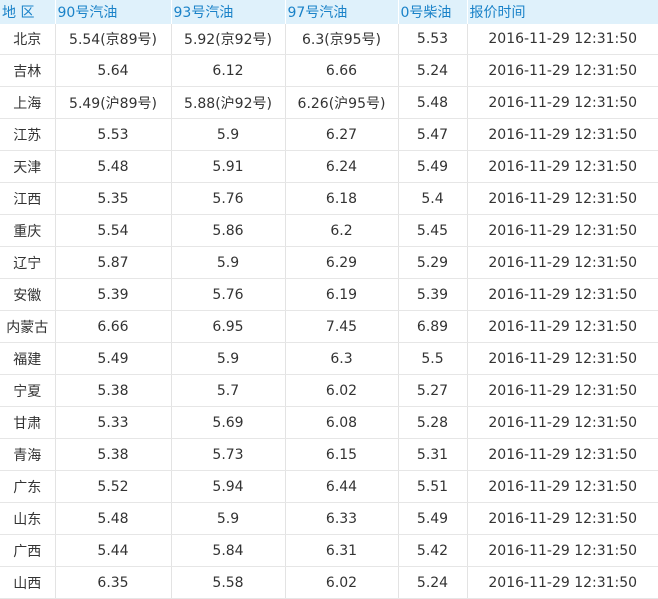 Image resolution: width=658 pixels, height=599 pixels. Describe the element at coordinates (113, 358) in the screenshot. I see `cell-gasoline-90: 5.49` at that location.